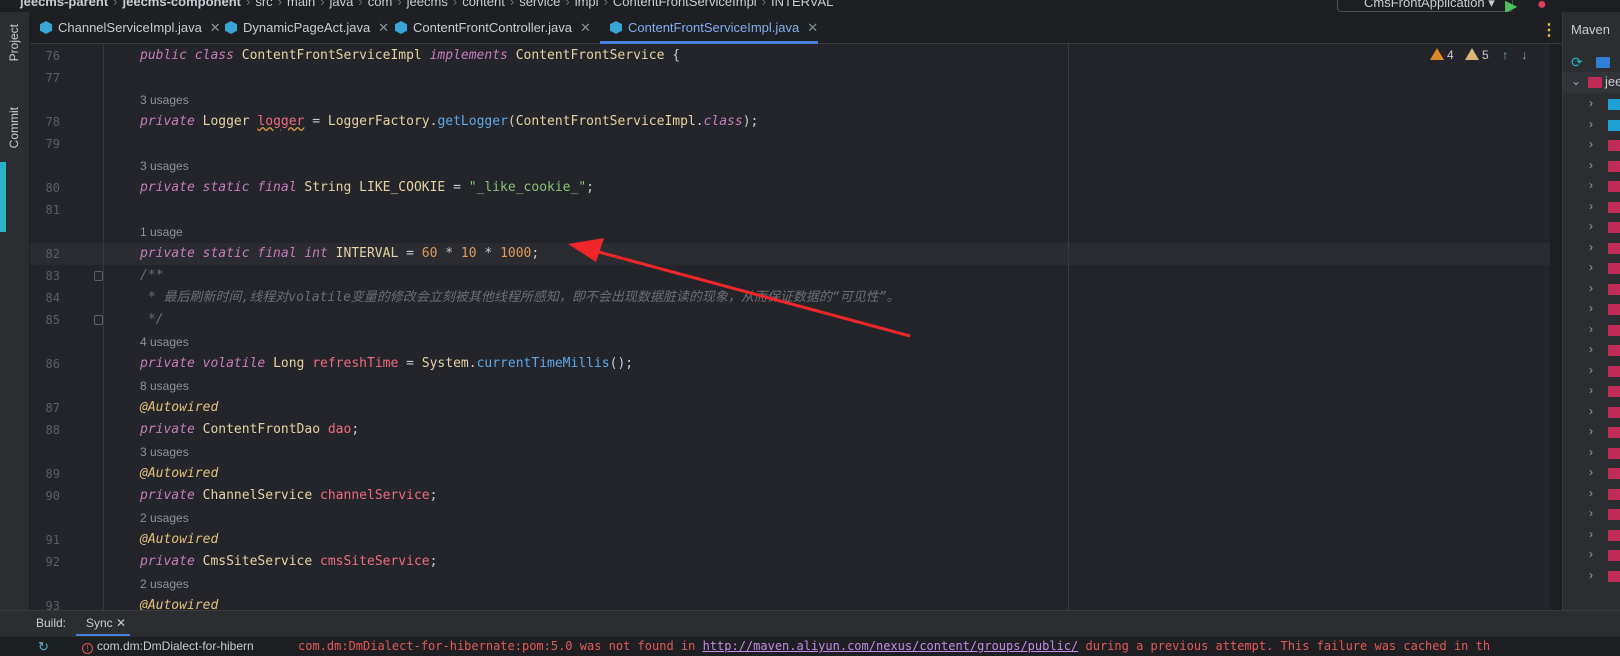  I want to click on code-token: ;, so click(590, 187).